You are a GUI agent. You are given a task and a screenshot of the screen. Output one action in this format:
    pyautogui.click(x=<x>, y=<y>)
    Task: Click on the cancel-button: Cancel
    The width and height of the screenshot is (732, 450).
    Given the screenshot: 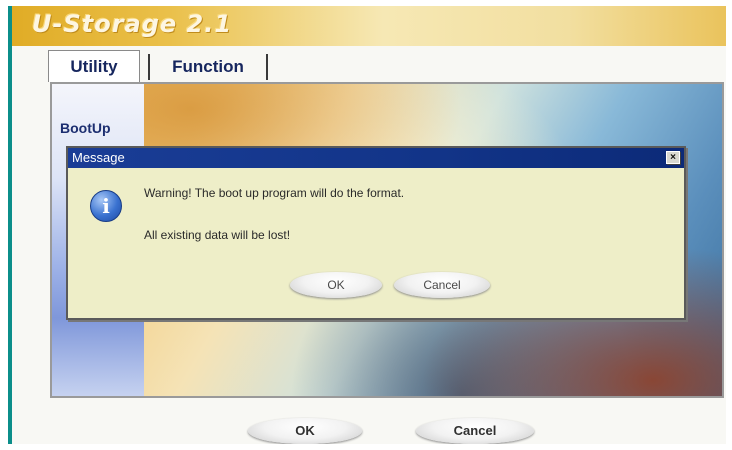 What is the action you would take?
    pyautogui.click(x=475, y=431)
    